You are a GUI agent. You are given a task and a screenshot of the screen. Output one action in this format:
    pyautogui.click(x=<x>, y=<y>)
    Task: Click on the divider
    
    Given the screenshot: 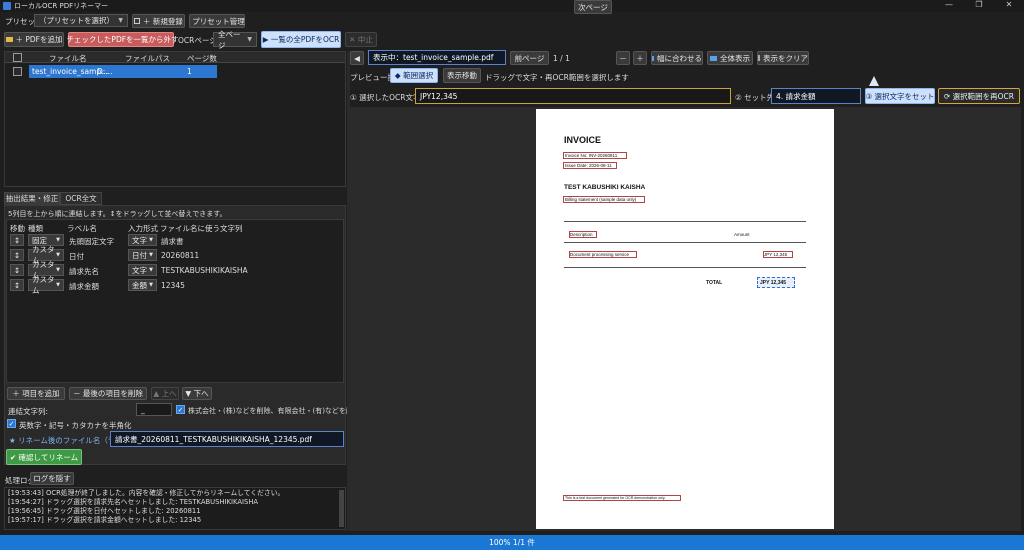 What is the action you would take?
    pyautogui.click(x=685, y=242)
    